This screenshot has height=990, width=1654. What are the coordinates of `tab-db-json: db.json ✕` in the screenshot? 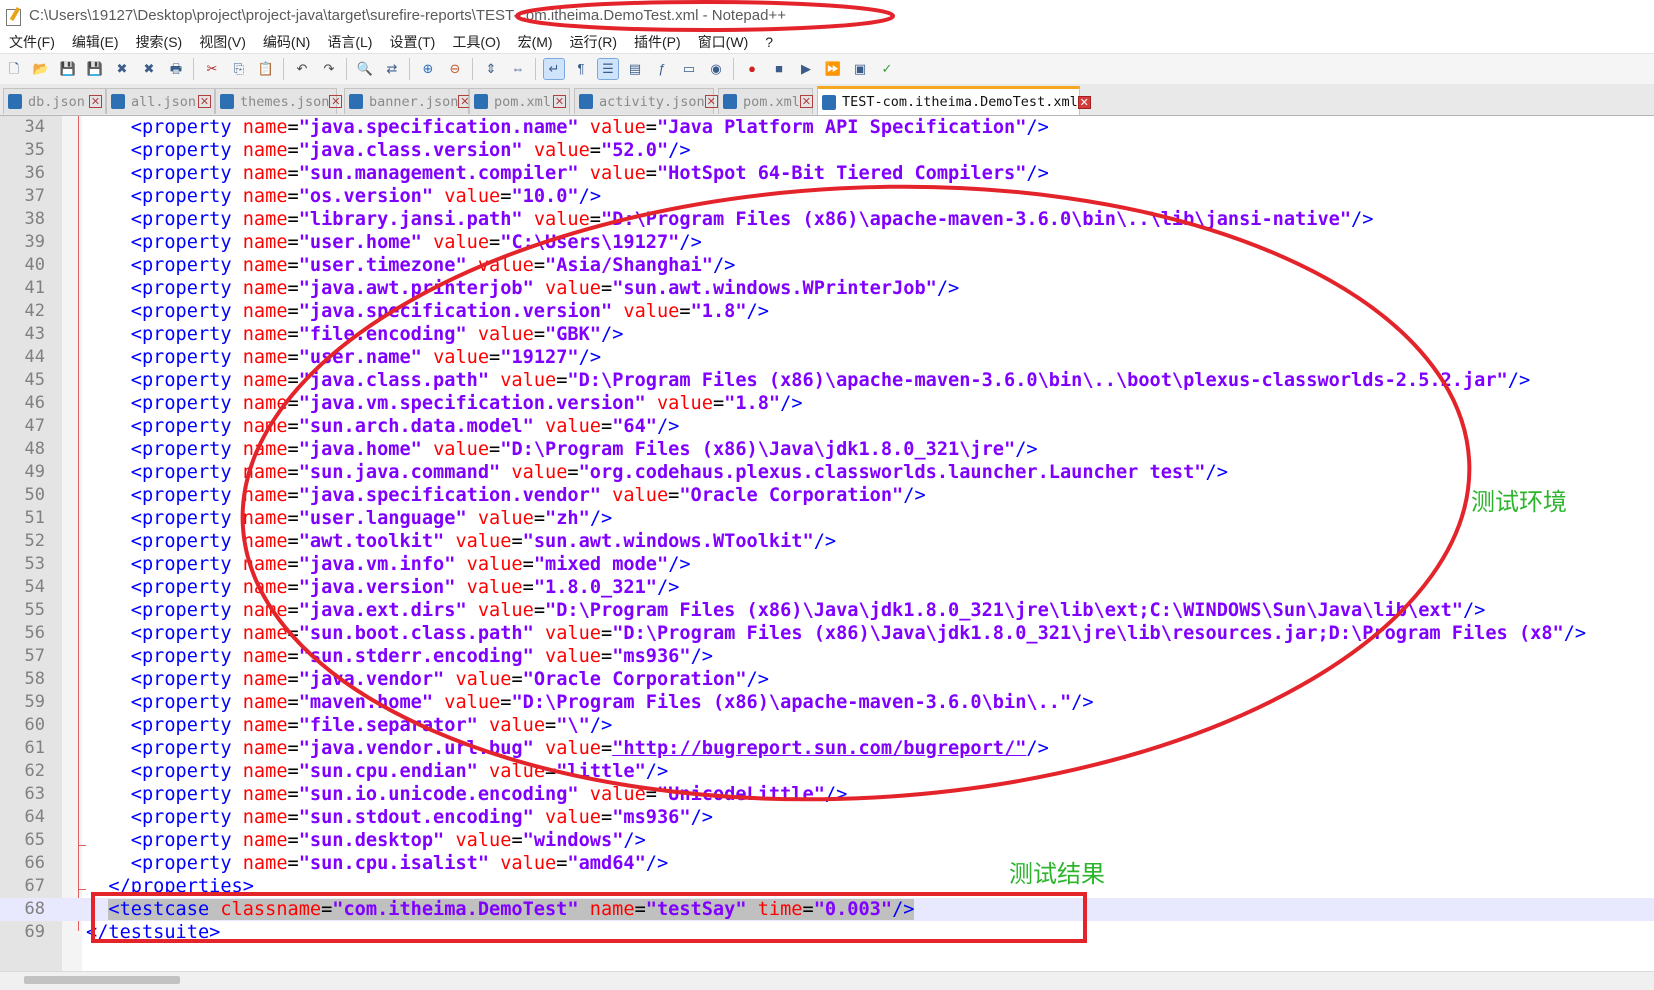 It's located at (54, 101).